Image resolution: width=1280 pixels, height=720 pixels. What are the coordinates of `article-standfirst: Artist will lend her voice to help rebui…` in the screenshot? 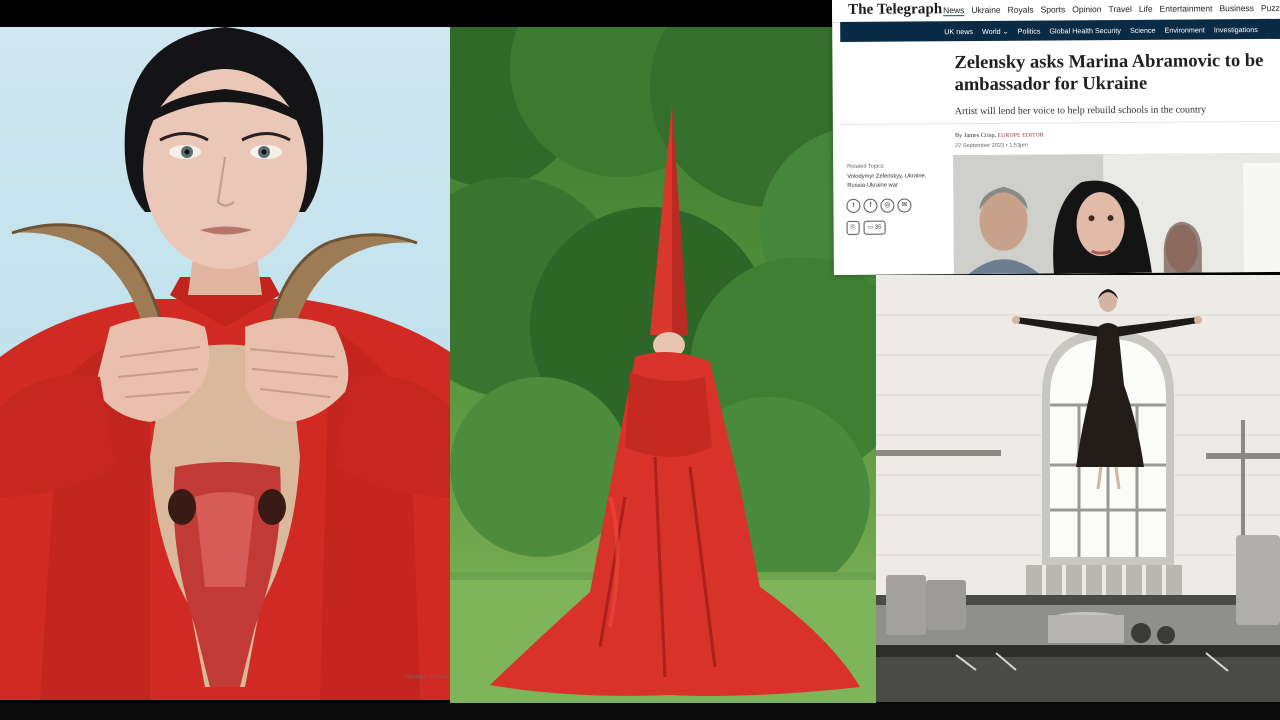 It's located at (1080, 111).